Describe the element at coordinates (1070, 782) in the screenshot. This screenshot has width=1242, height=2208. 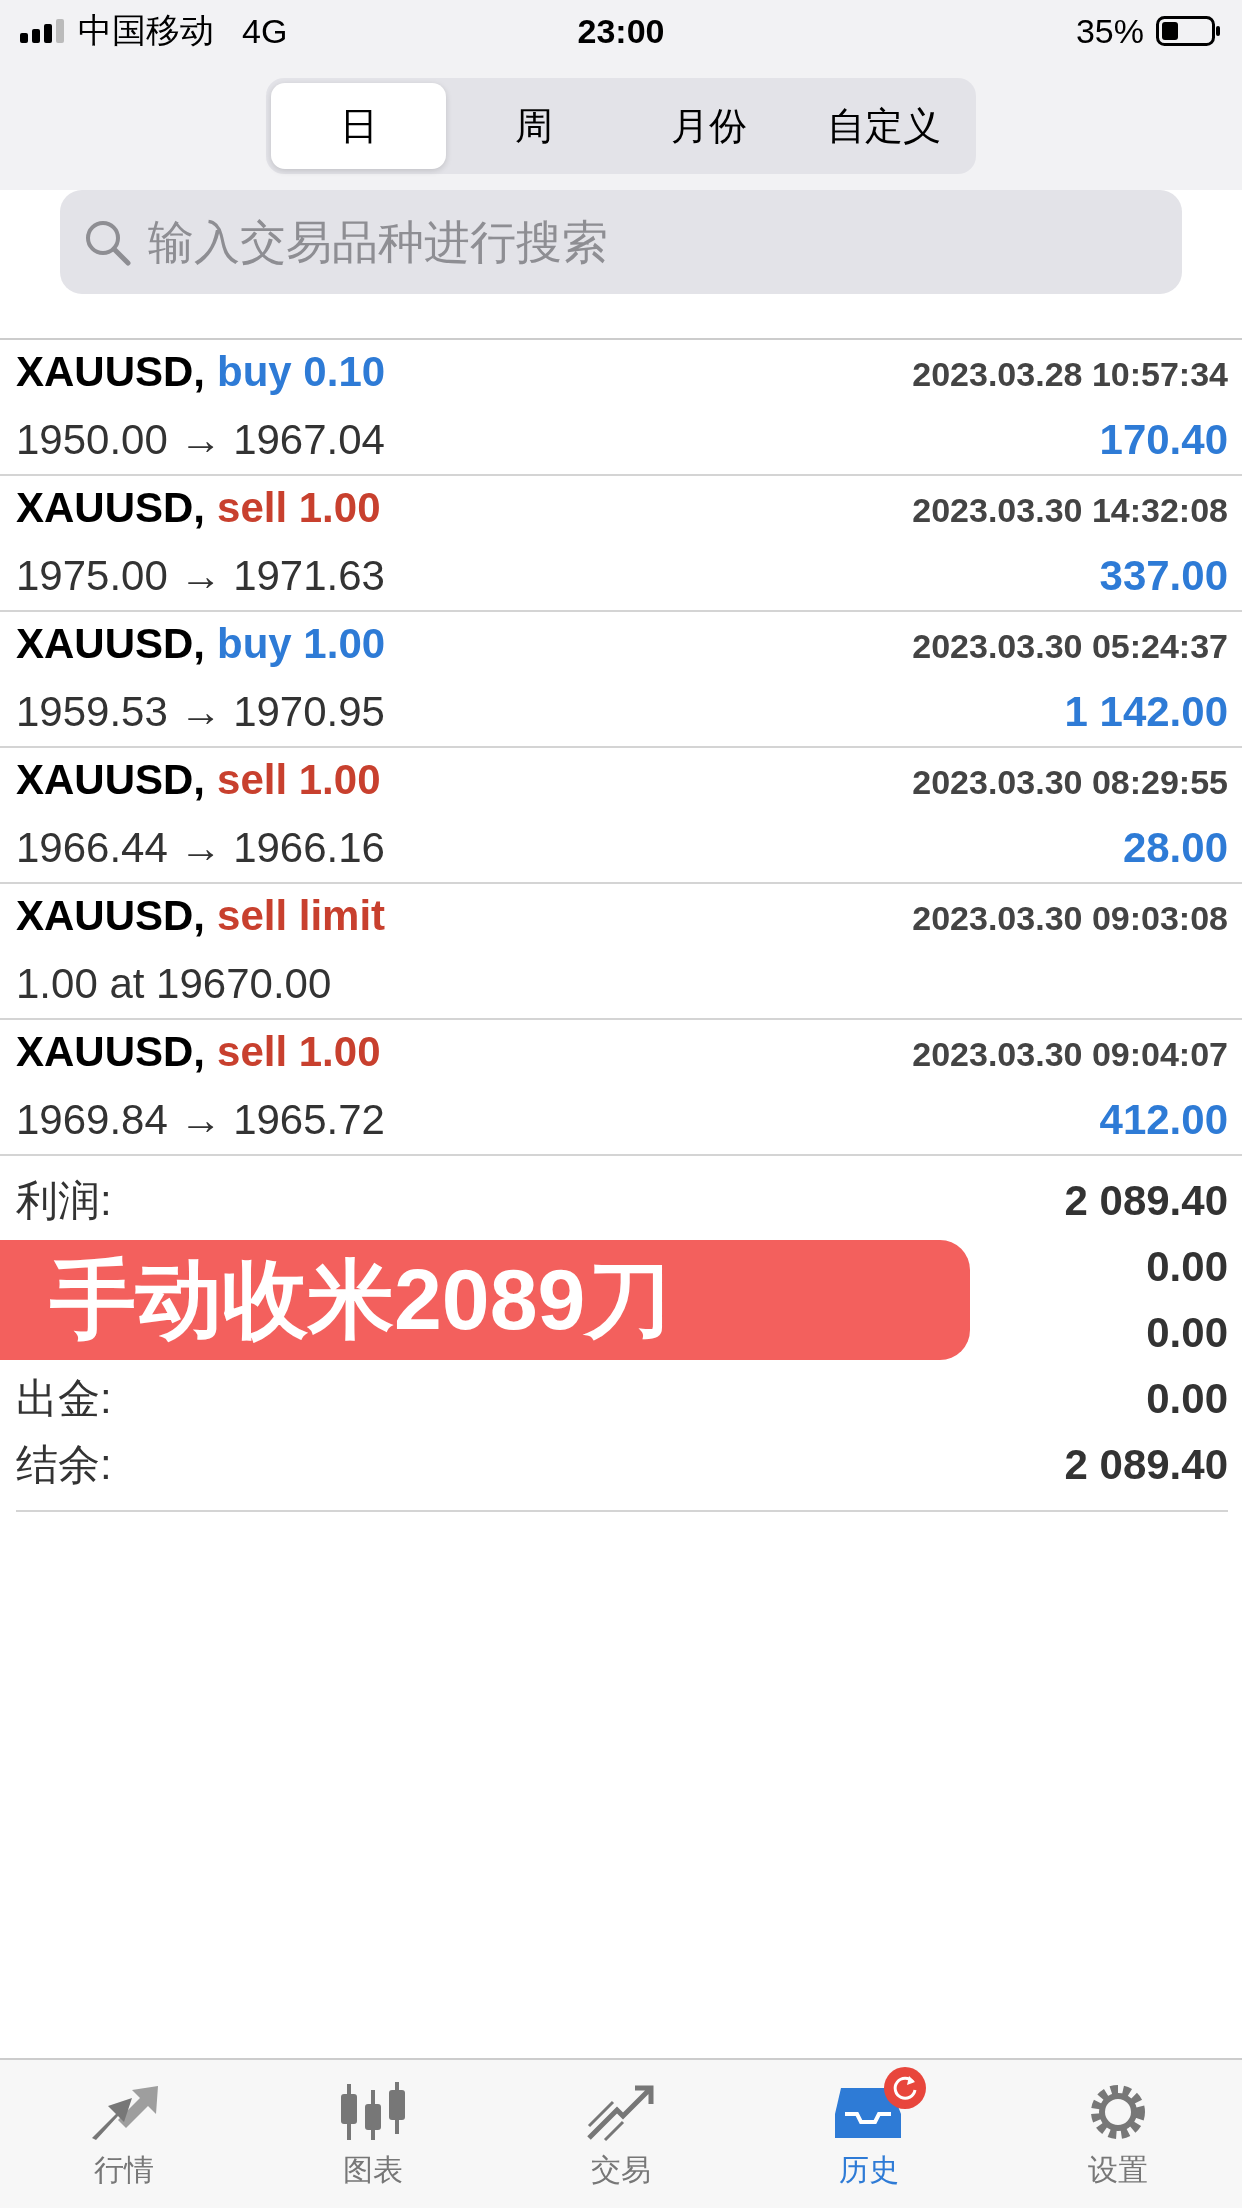
I see `trade-time: 2023.03.30 08:29:55` at that location.